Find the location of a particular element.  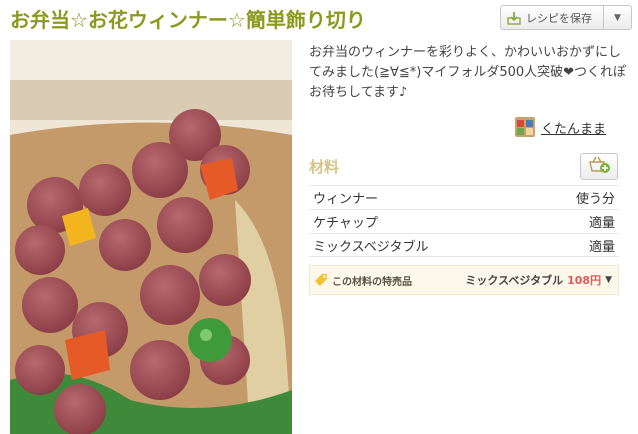

ingredients-list: ウィンナー 使う分 ケチャップ 適量 ミックスベジタブル 適量 is located at coordinates (464, 221).